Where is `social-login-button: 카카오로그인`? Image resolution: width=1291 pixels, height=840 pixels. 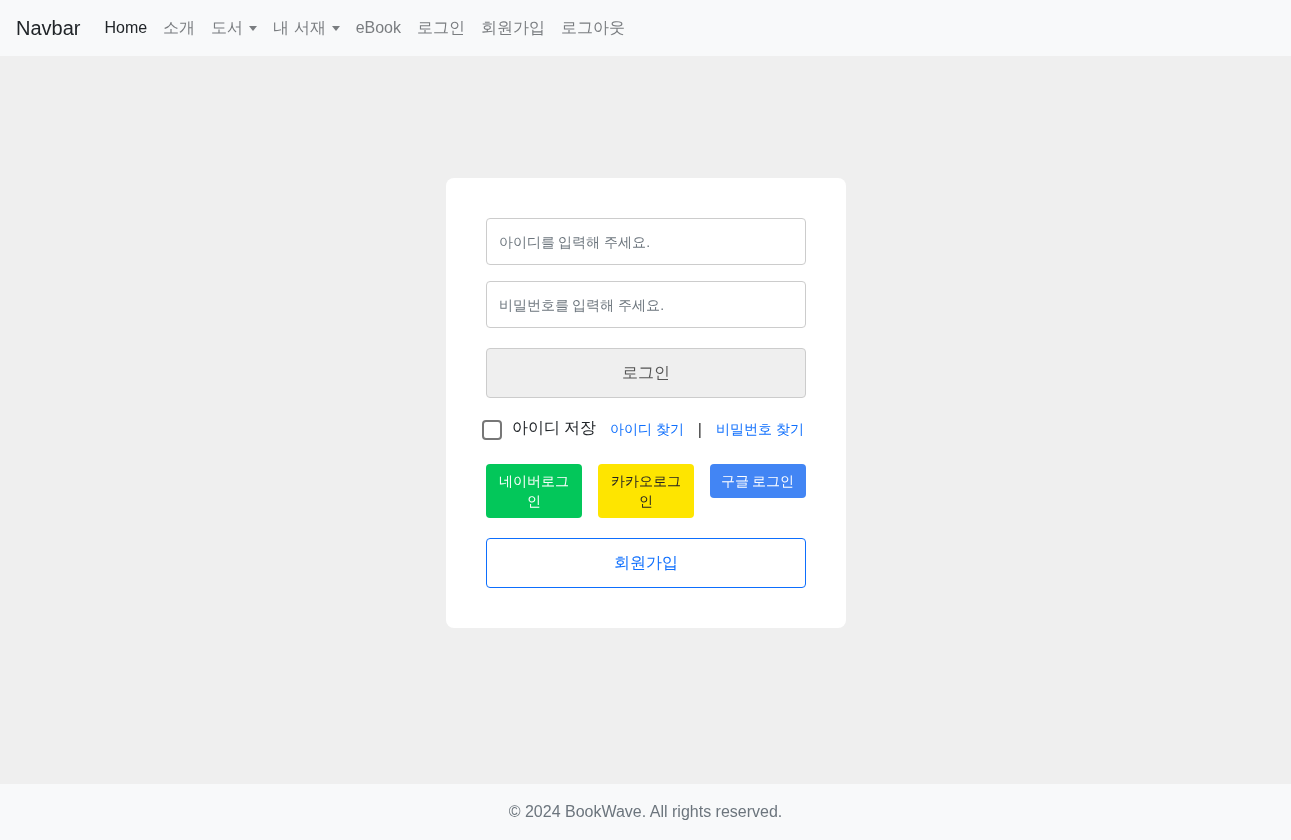
social-login-button: 카카오로그인 is located at coordinates (645, 491).